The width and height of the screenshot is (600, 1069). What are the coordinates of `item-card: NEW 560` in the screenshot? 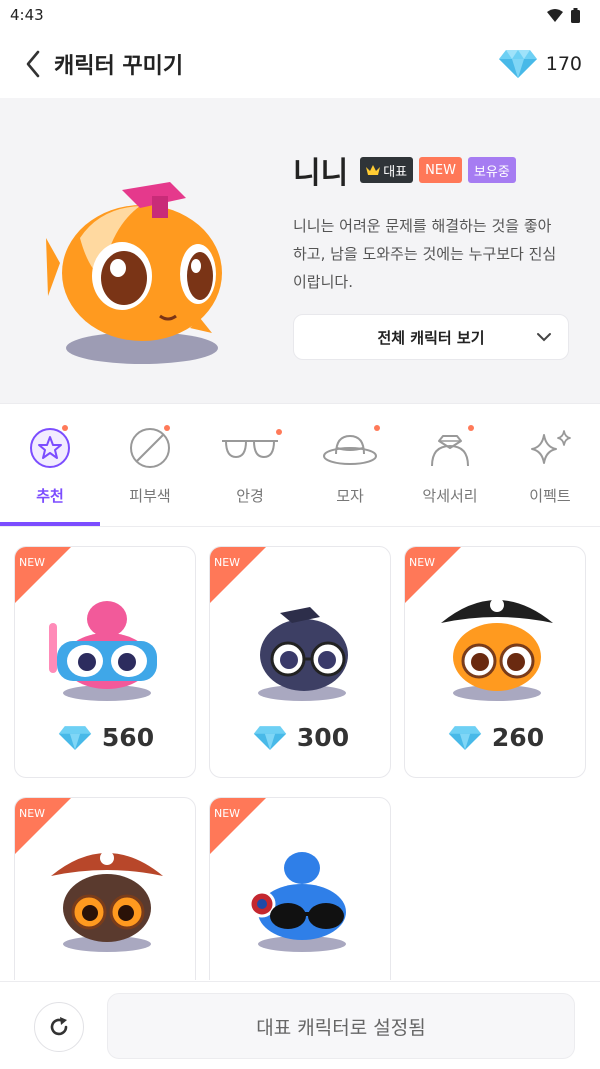 It's located at (105, 662).